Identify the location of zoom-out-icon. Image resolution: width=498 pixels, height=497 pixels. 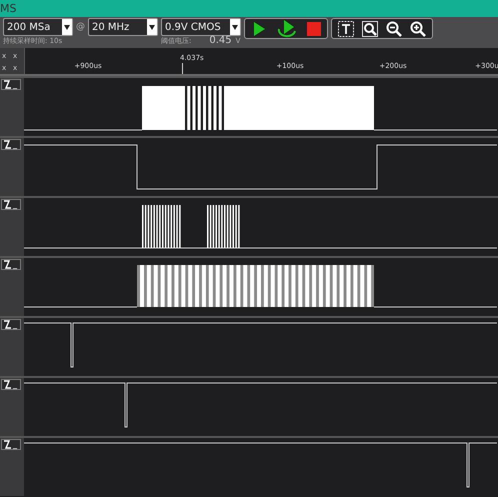
(394, 28).